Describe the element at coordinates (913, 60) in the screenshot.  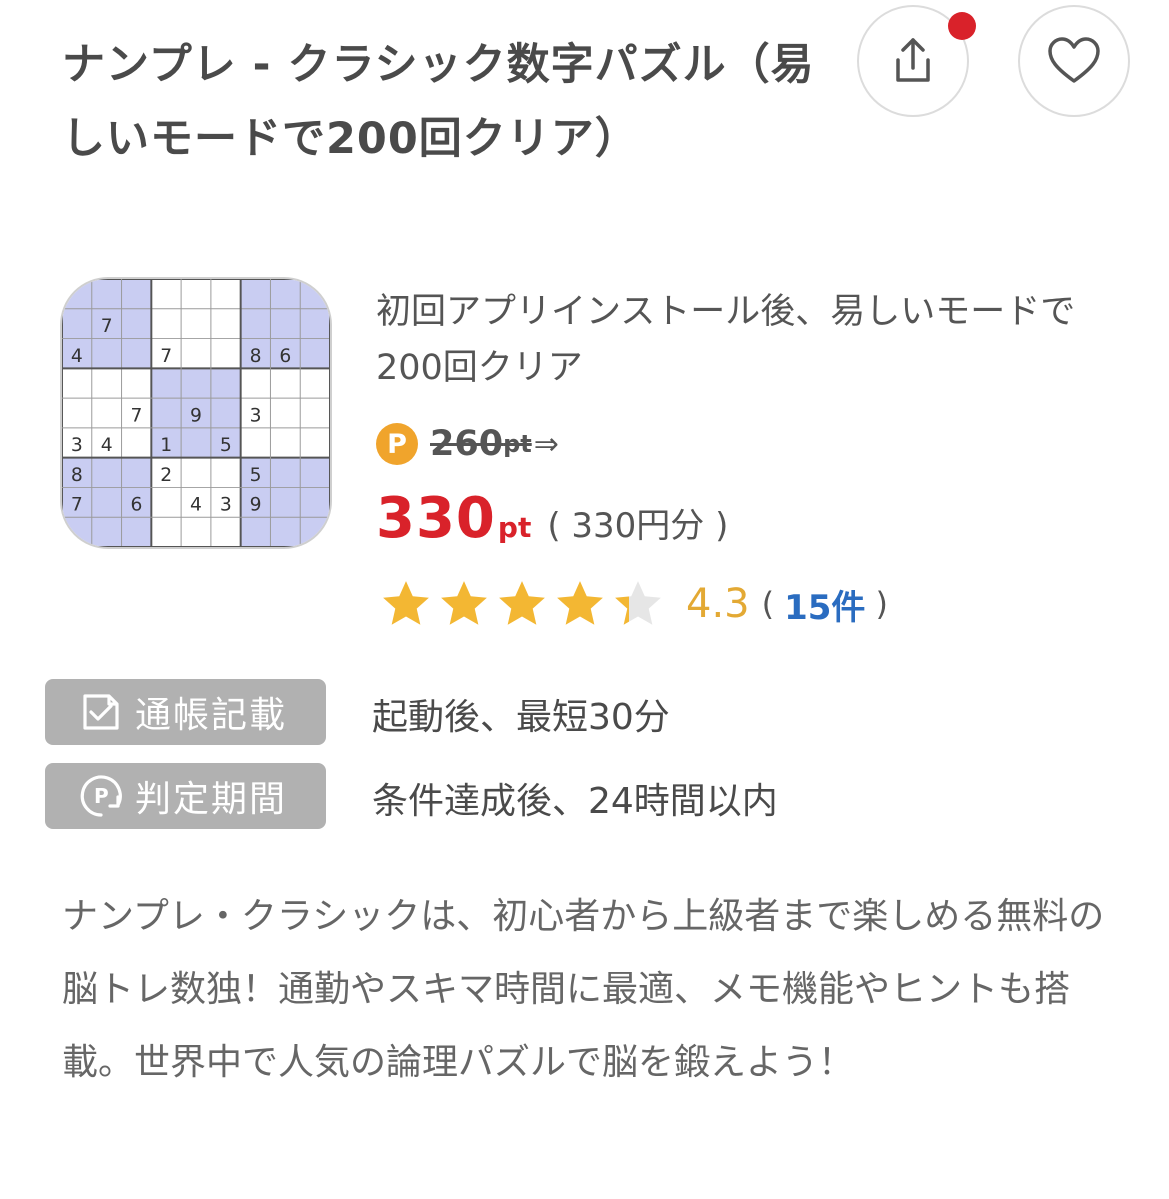
I see `share-icon` at that location.